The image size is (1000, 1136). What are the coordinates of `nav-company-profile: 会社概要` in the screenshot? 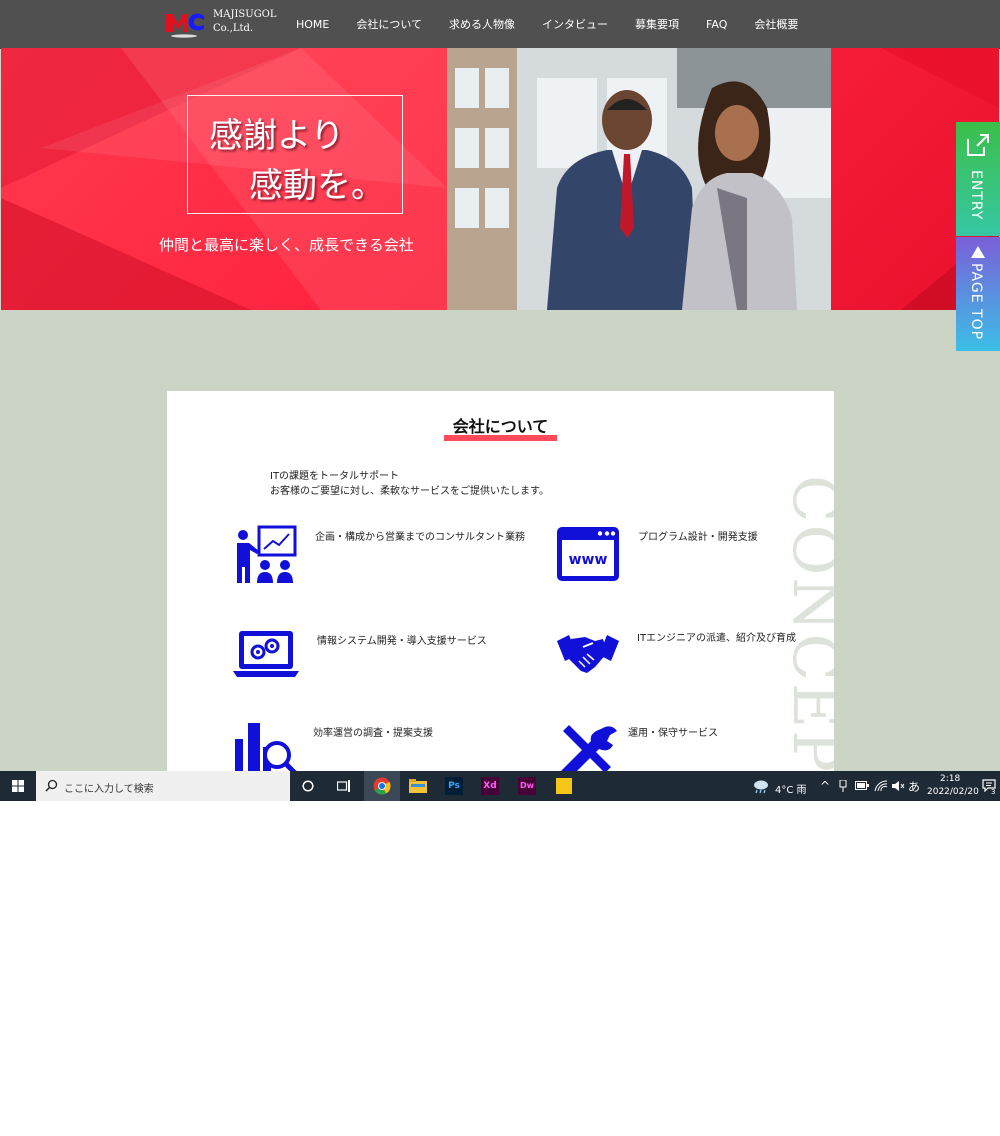 It's located at (776, 24).